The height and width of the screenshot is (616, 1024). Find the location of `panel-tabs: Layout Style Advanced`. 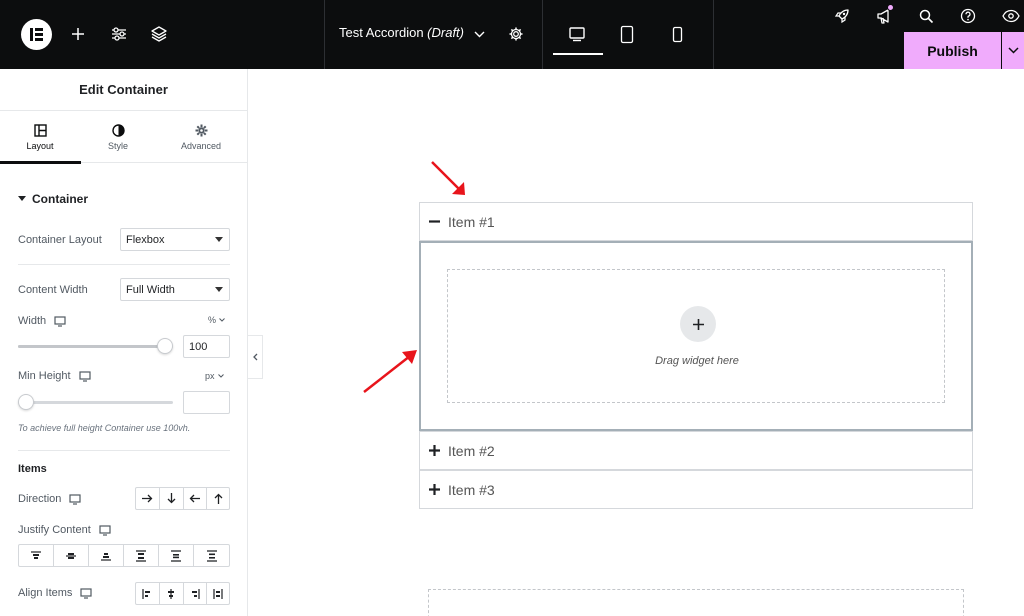

panel-tabs: Layout Style Advanced is located at coordinates (123, 137).